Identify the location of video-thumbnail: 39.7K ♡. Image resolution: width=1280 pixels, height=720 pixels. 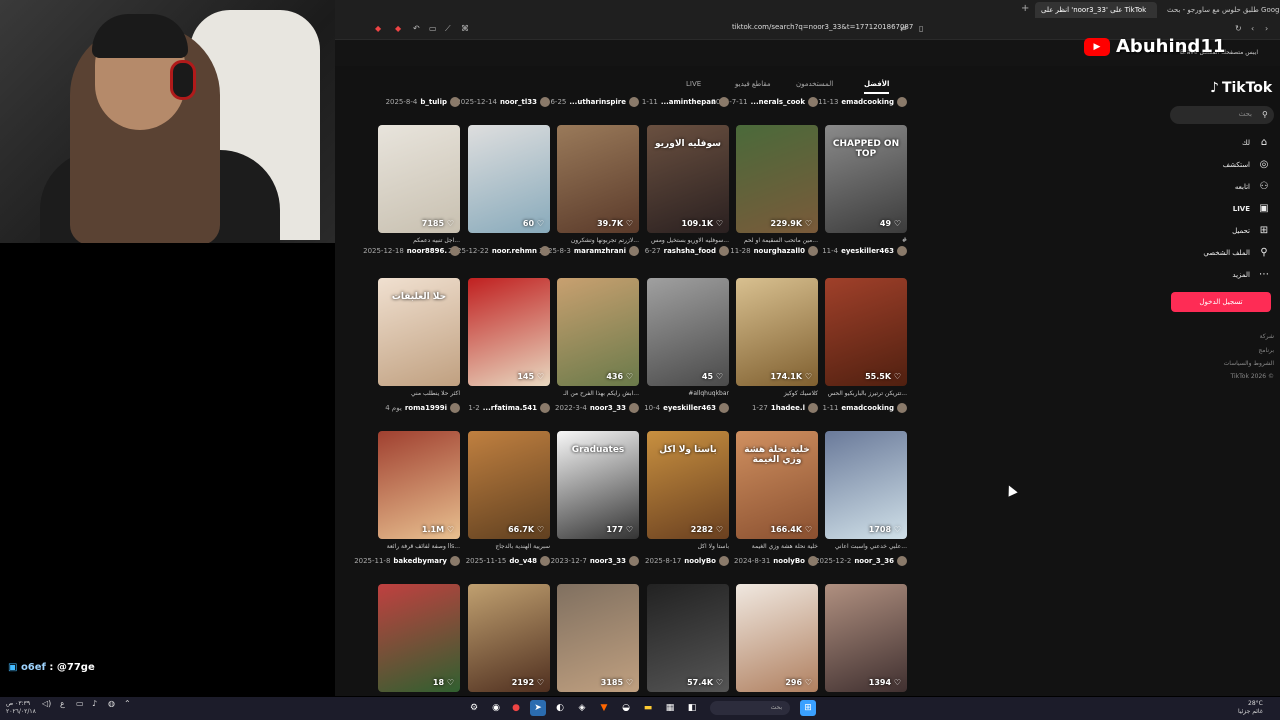
(598, 179).